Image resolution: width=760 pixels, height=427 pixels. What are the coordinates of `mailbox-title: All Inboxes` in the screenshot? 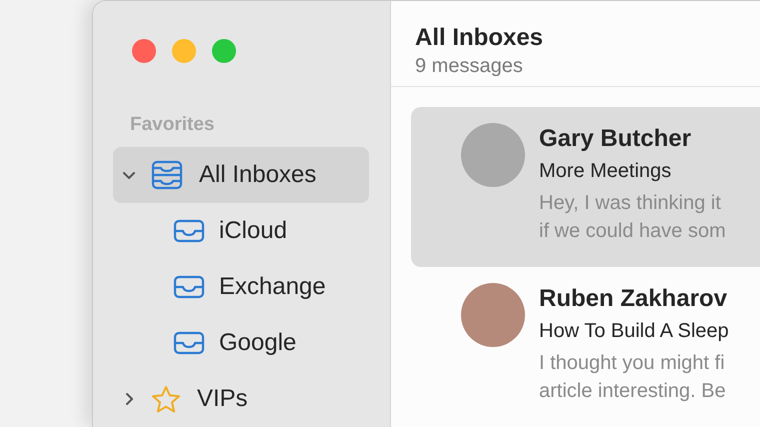 It's located at (479, 38).